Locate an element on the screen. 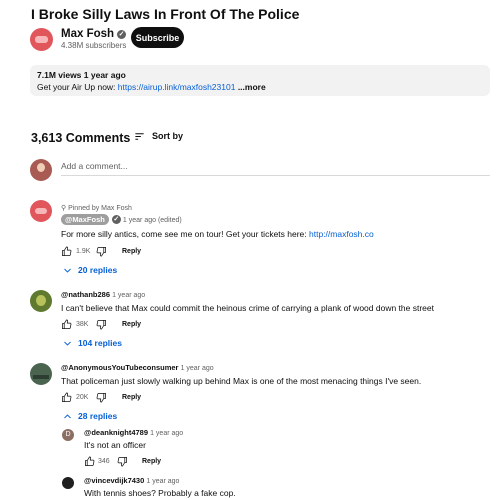  reply-text: It's not an officer is located at coordinates (115, 445).